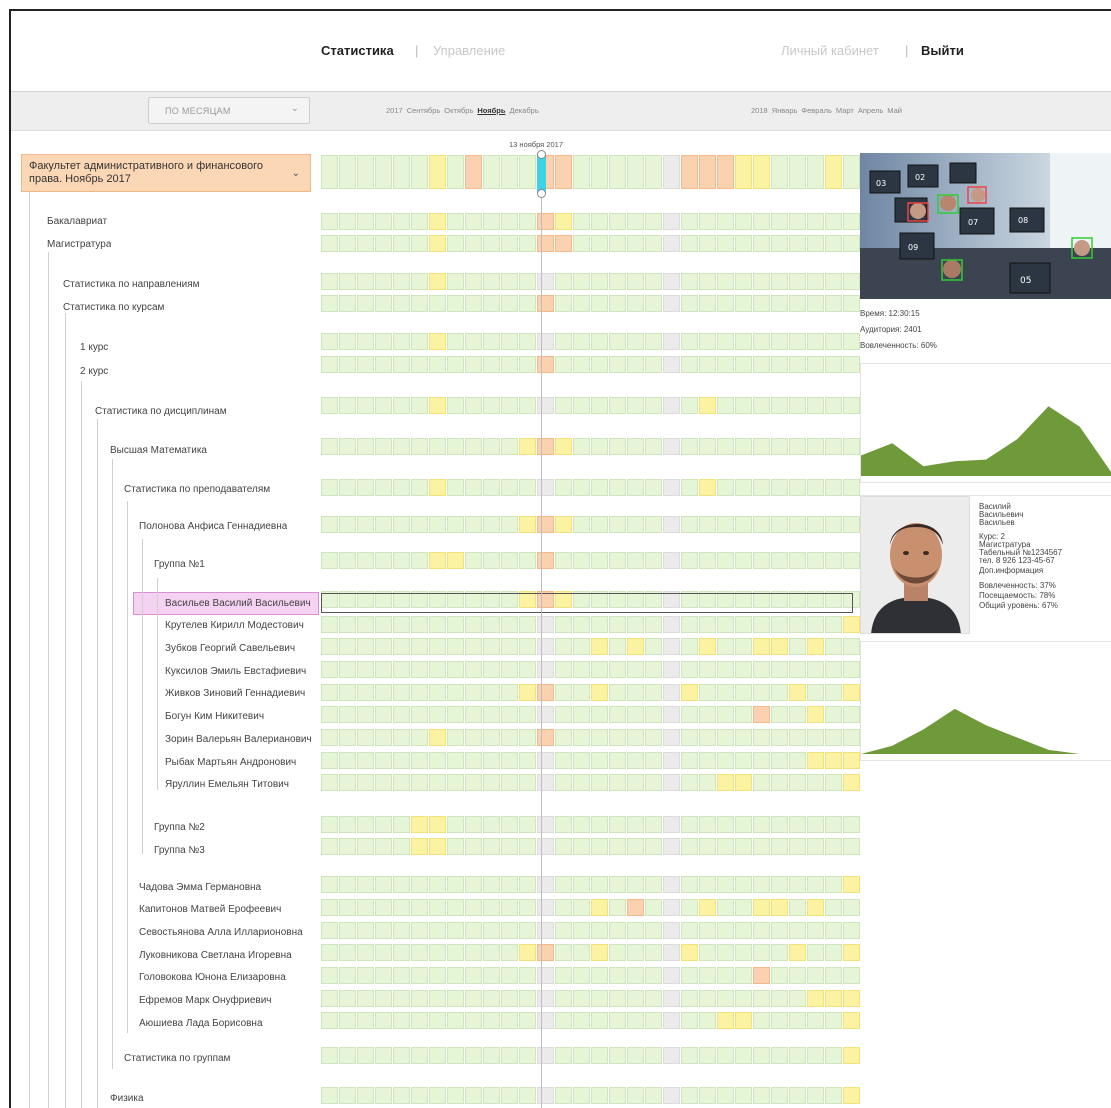  What do you see at coordinates (179, 564) in the screenshot?
I see `tree-group-1: Группа №1` at bounding box center [179, 564].